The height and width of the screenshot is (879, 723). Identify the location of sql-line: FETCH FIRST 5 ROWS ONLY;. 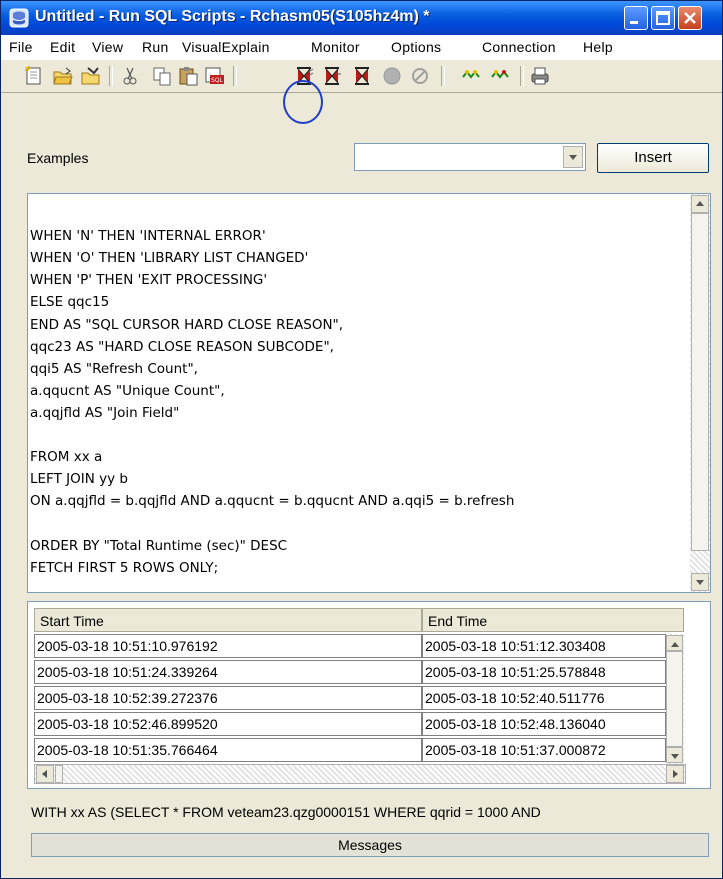
(124, 567).